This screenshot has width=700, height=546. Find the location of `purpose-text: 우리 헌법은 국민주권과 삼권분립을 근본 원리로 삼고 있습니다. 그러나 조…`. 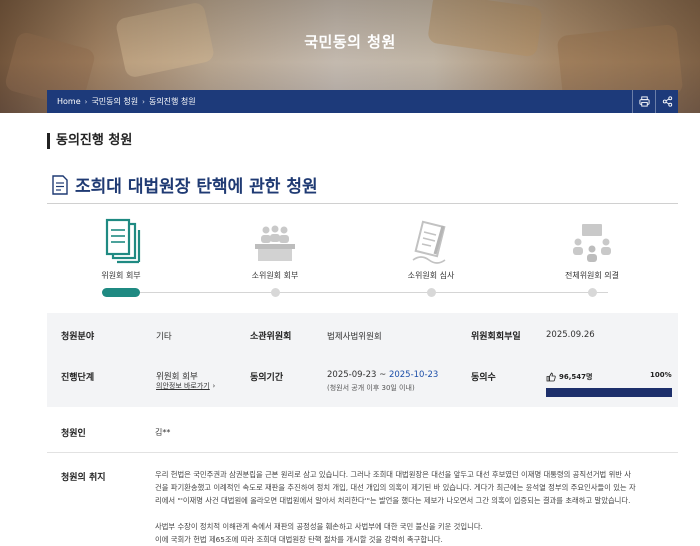

purpose-text: 우리 헌법은 국민주권과 삼권분립을 근본 원리로 삼고 있습니다. 그러나 조… is located at coordinates (415, 507).